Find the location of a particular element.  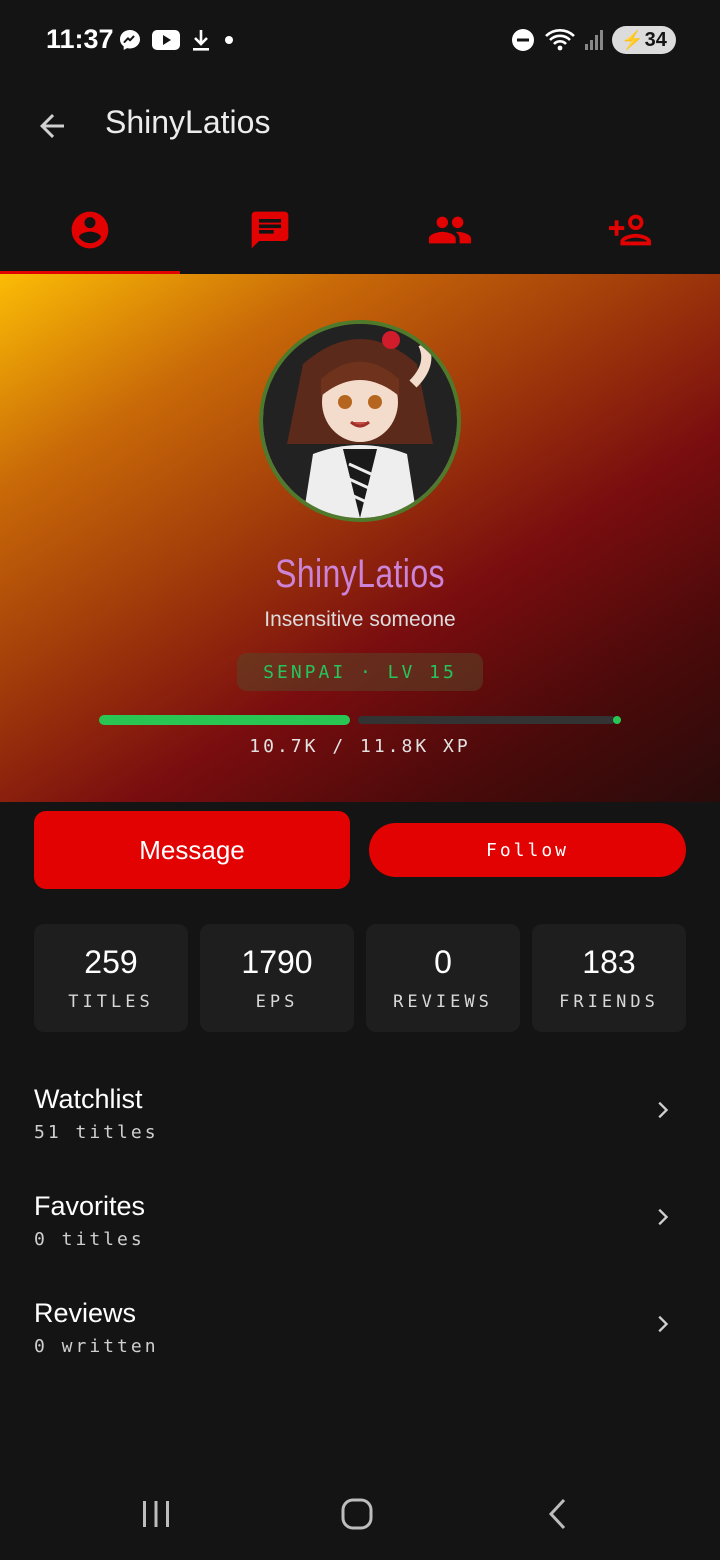

list-item-favorites: Favorites 0 titles is located at coordinates (360, 1237).